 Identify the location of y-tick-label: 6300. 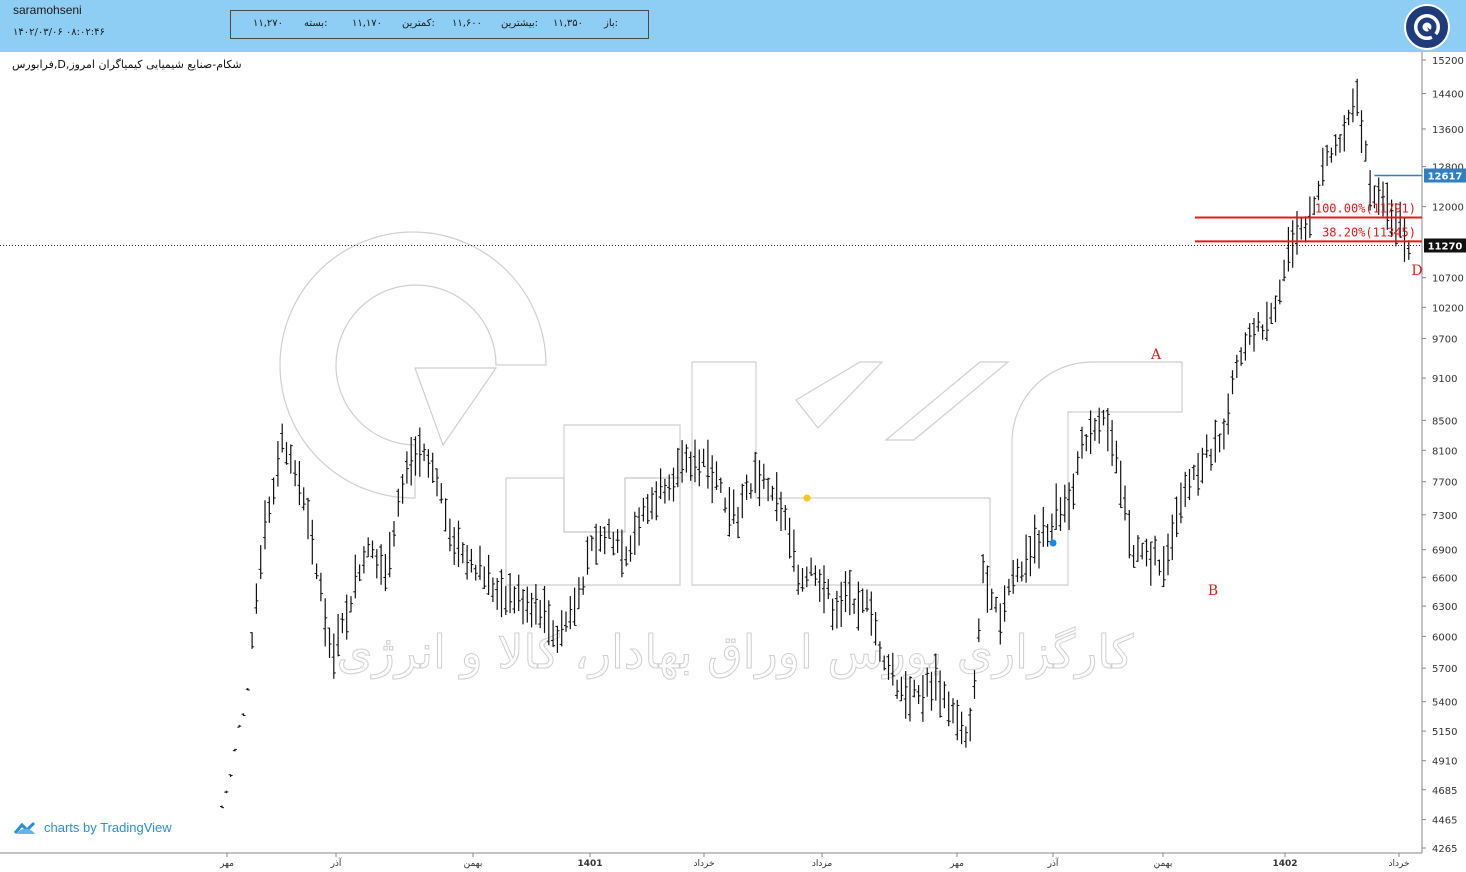
(1444, 607).